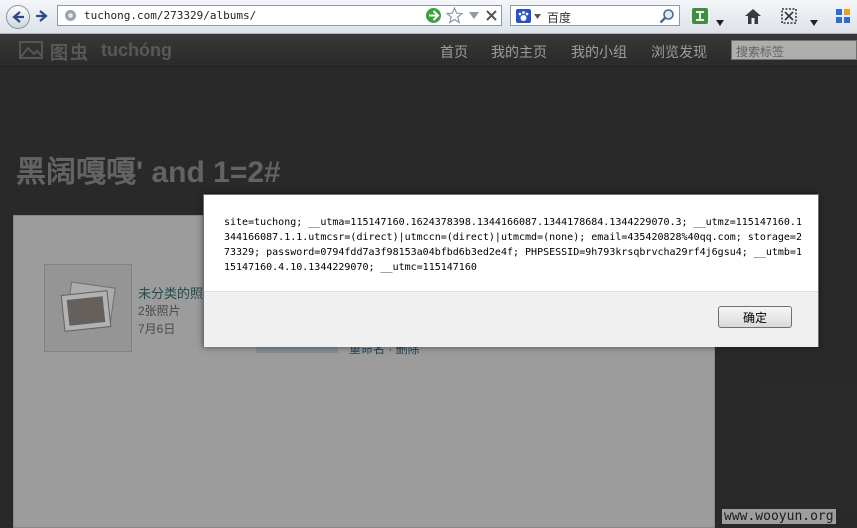 This screenshot has height=528, width=857. I want to click on back-button, so click(18, 17).